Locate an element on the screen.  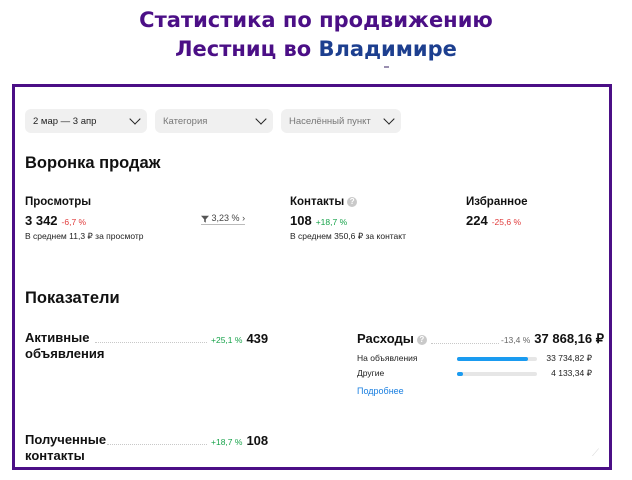
expenses-value-row: -13,4 % 37 868,16 ₽ is located at coordinates (552, 339).